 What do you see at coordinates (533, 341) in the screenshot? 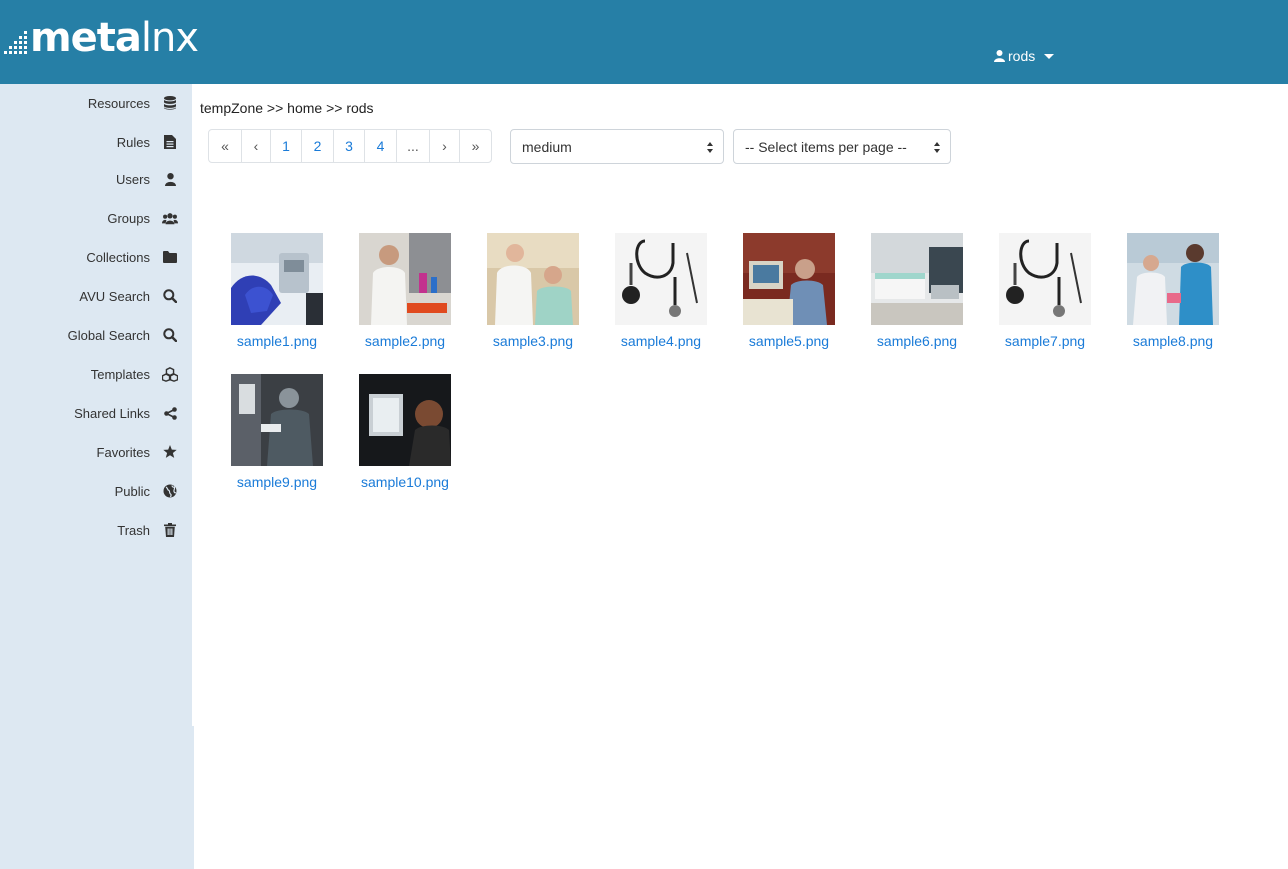
I see `file-name-link: sample3.png` at bounding box center [533, 341].